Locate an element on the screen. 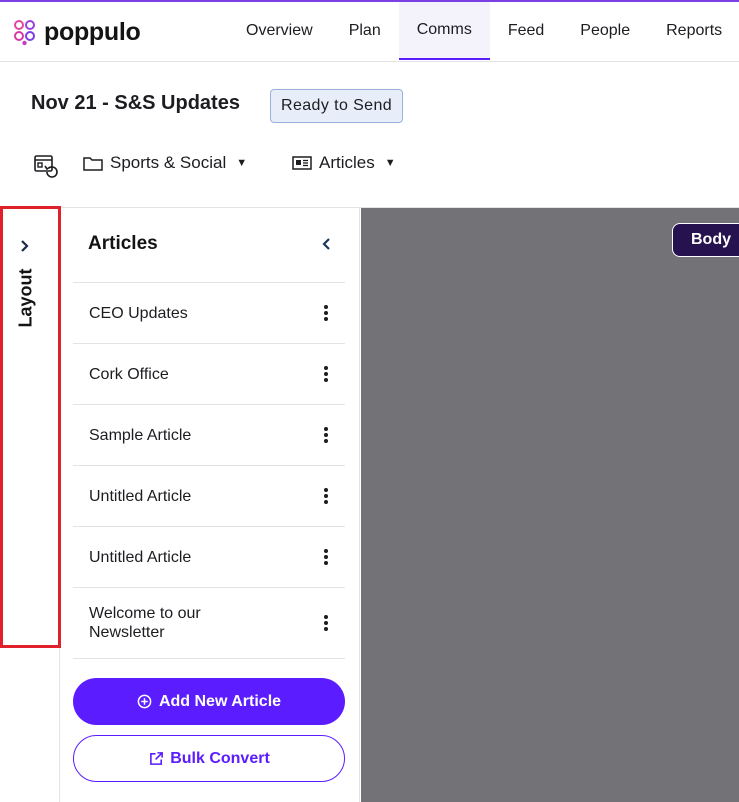 This screenshot has width=739, height=802. bulk-convert-label: Bulk Convert is located at coordinates (220, 758).